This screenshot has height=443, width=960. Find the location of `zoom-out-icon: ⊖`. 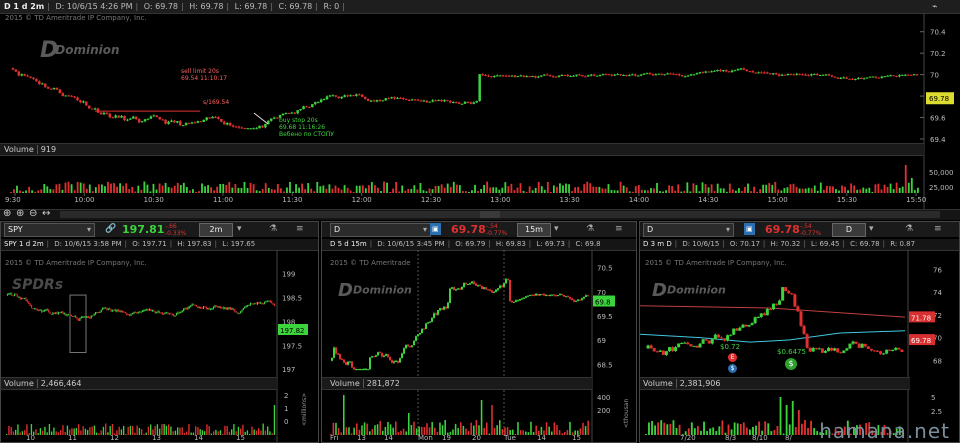

zoom-out-icon: ⊖ is located at coordinates (33, 213).